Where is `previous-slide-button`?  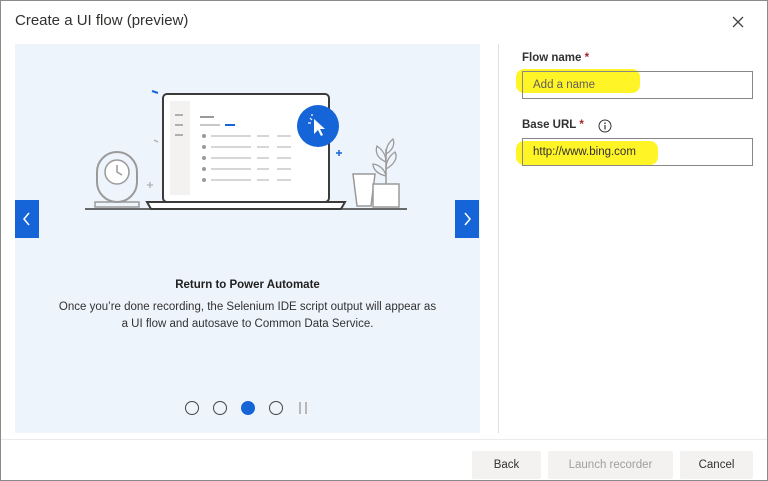 previous-slide-button is located at coordinates (27, 219).